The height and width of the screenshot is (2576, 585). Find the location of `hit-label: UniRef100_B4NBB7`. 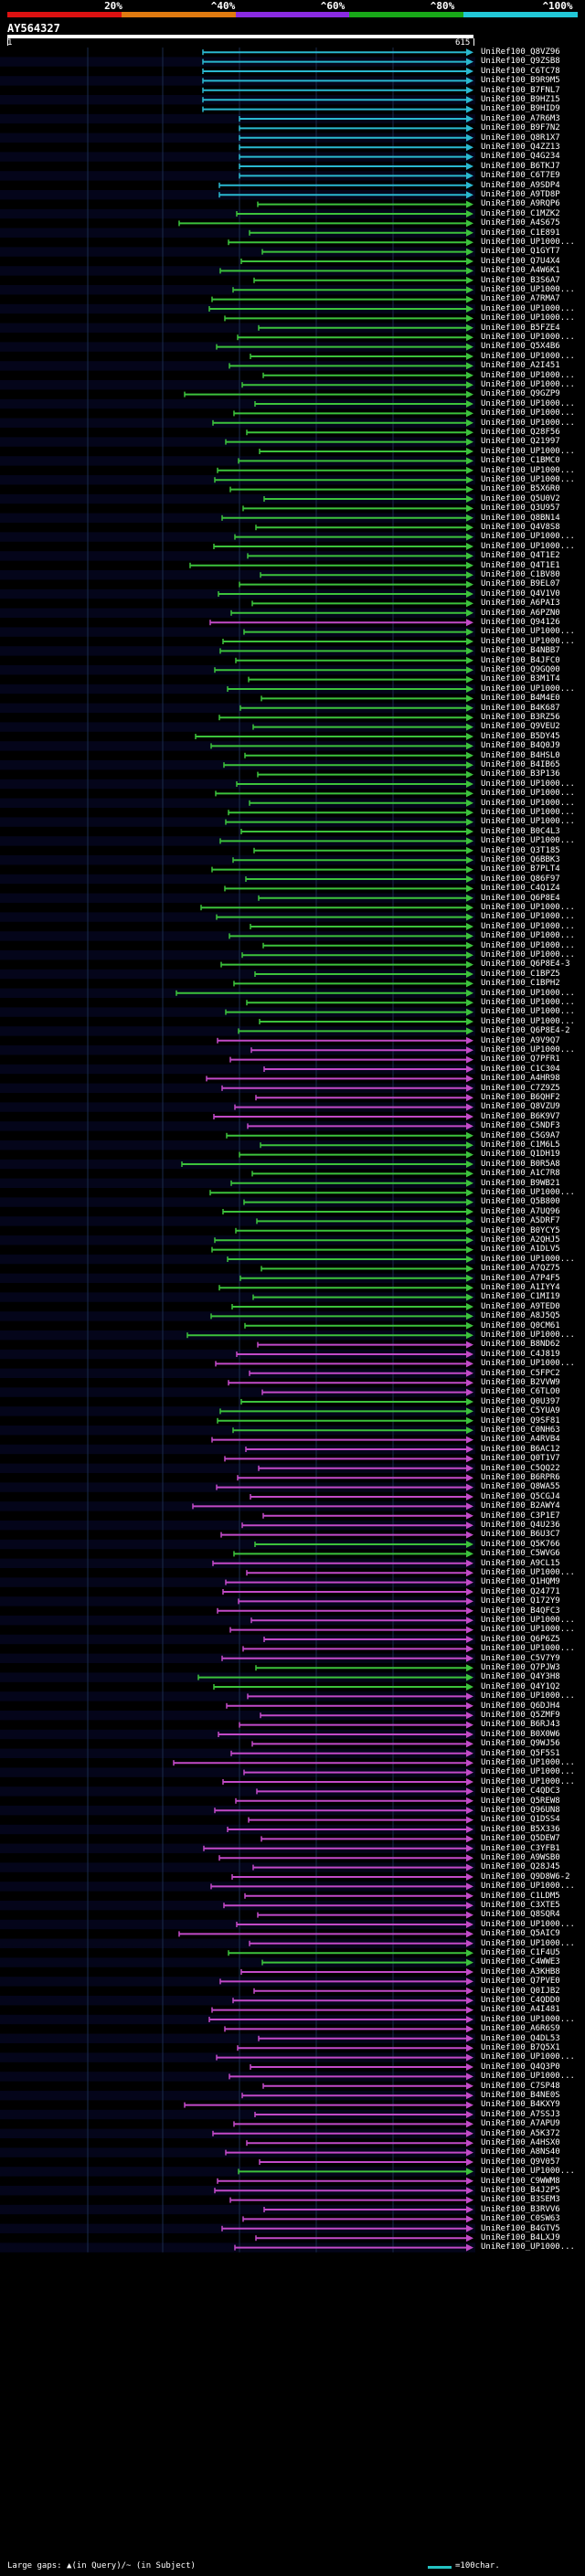

hit-label: UniRef100_B4NBB7 is located at coordinates (532, 650).